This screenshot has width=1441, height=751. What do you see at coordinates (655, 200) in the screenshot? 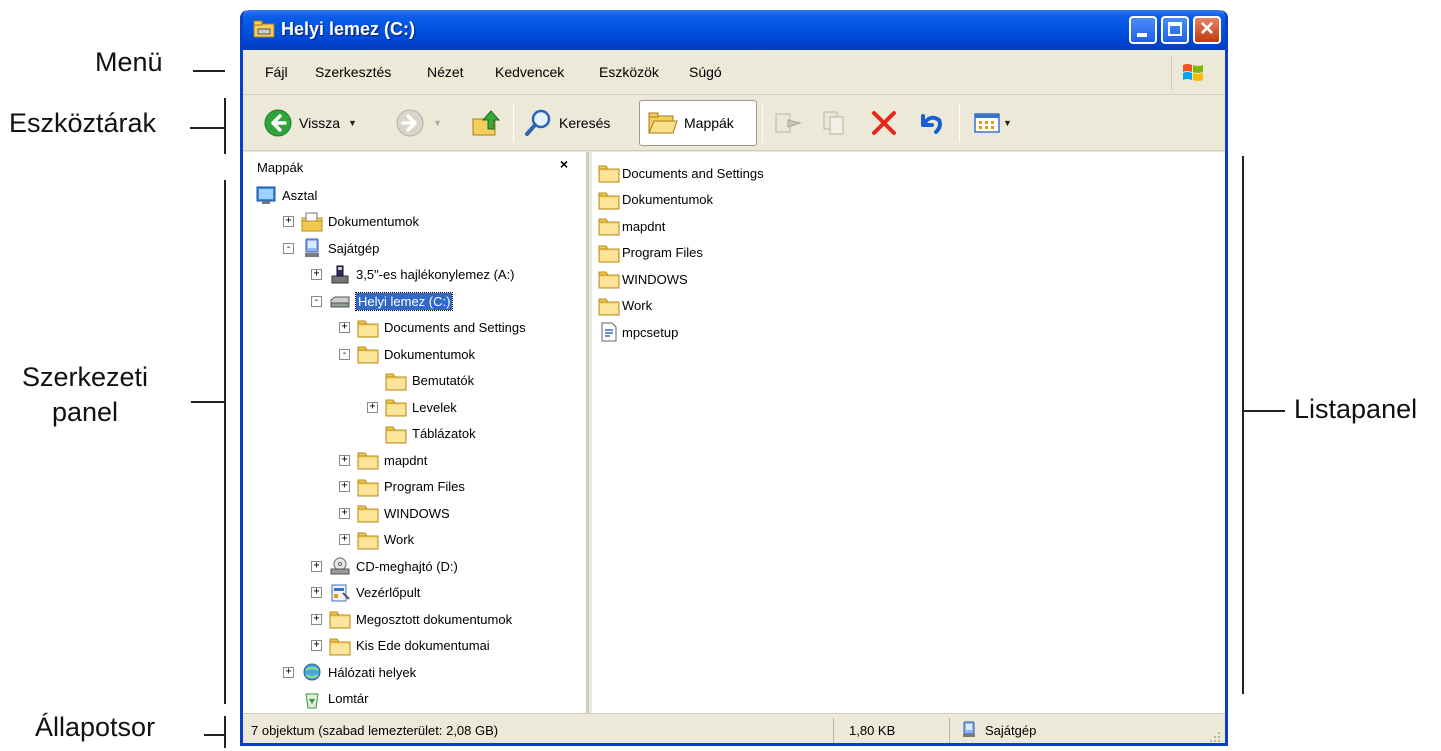
I see `list-item: Dokumentumok` at bounding box center [655, 200].